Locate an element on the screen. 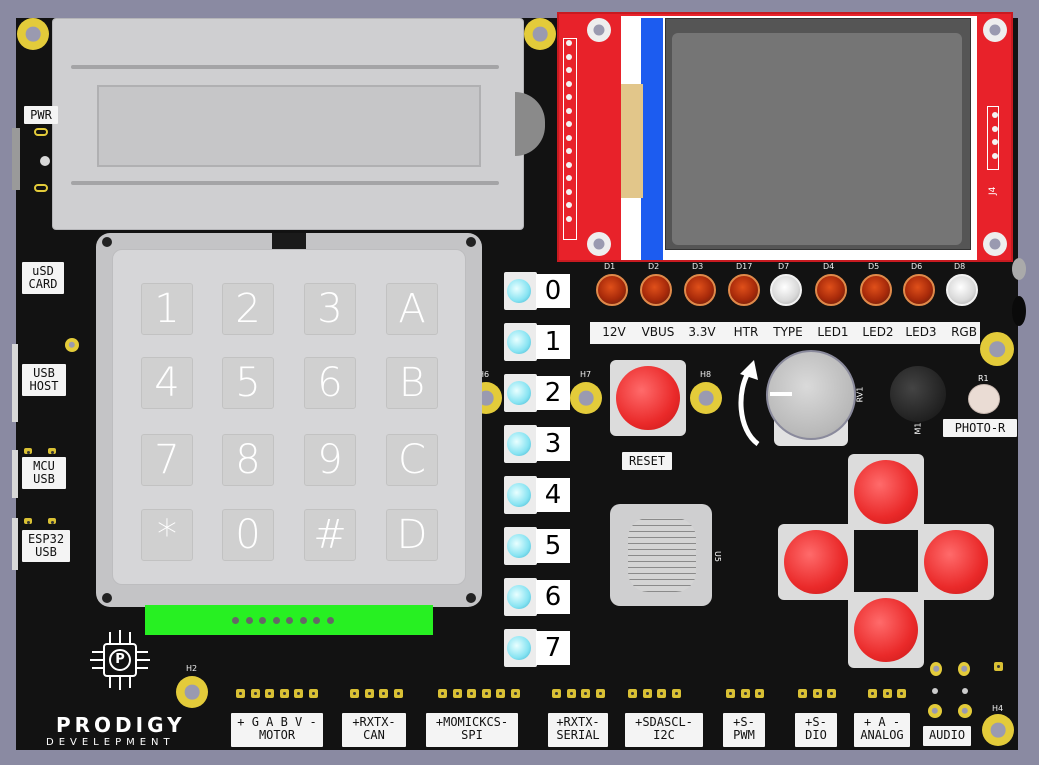 The height and width of the screenshot is (765, 1039). mount-hole-h7 is located at coordinates (586, 398).